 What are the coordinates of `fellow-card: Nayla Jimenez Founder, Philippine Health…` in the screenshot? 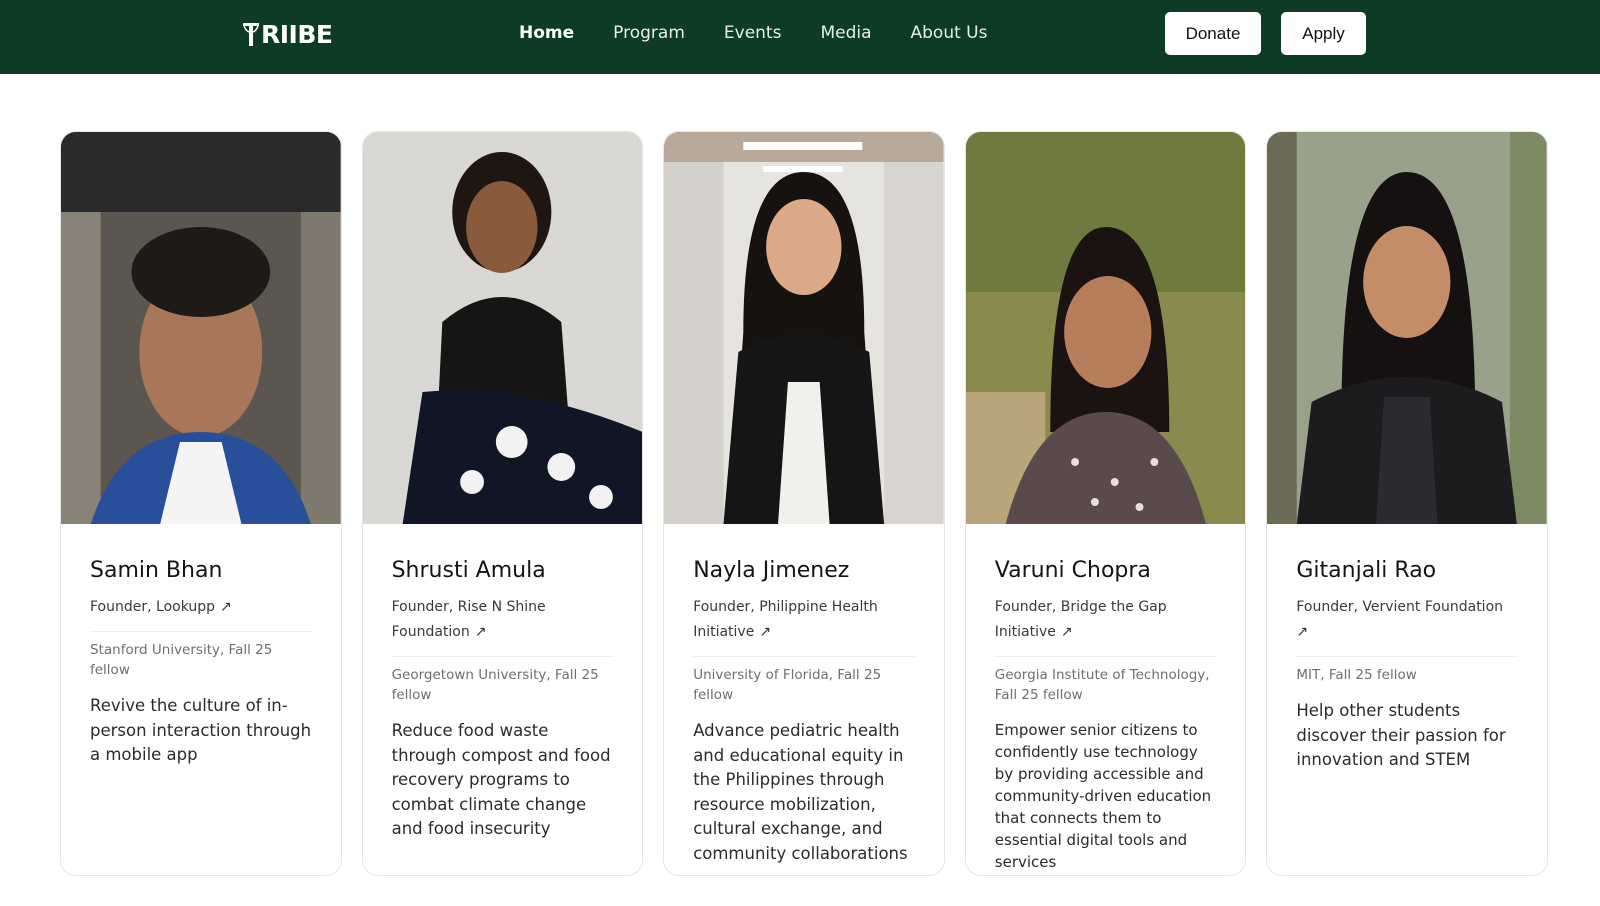 It's located at (804, 503).